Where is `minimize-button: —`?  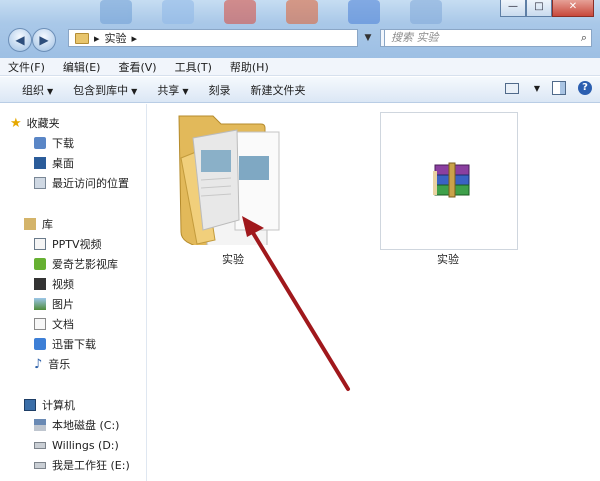 minimize-button: — is located at coordinates (513, 8).